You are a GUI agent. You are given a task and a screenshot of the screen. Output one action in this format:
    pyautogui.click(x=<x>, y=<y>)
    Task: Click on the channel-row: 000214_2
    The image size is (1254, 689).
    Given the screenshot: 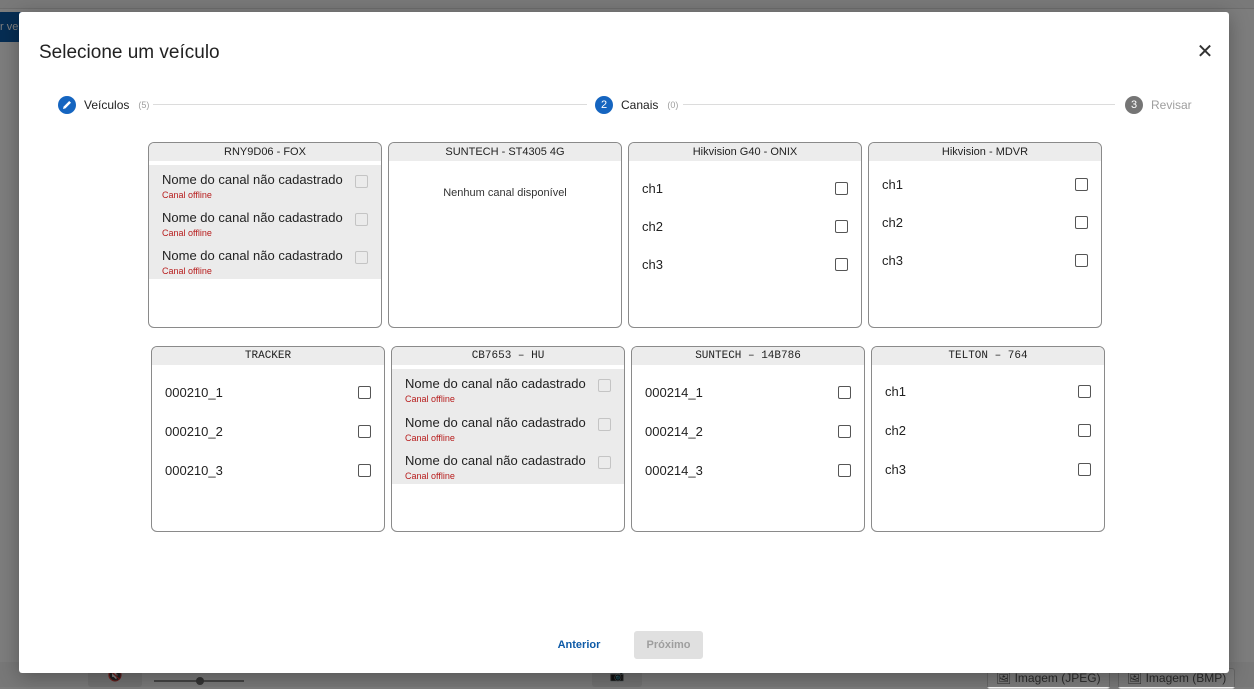 What is the action you would take?
    pyautogui.click(x=748, y=431)
    